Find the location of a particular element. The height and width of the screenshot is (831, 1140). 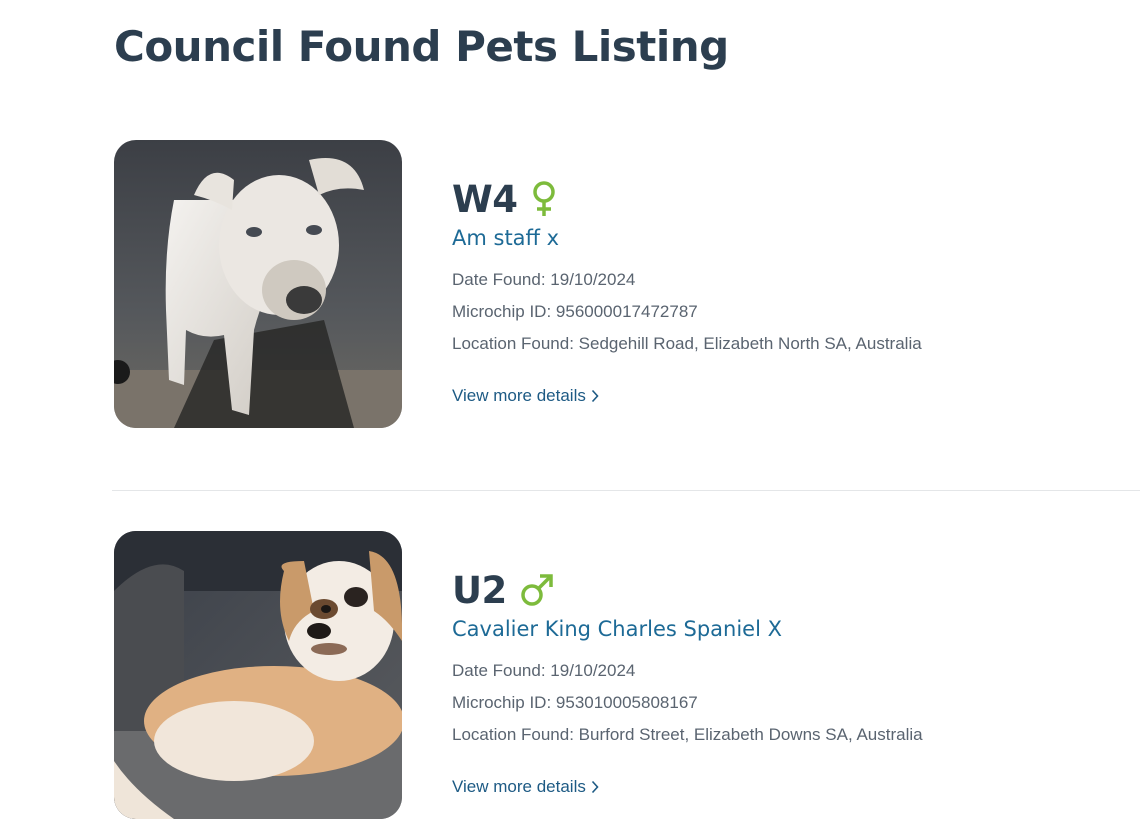

microchip-id: Microchip ID: 953010005808167 is located at coordinates (575, 702).